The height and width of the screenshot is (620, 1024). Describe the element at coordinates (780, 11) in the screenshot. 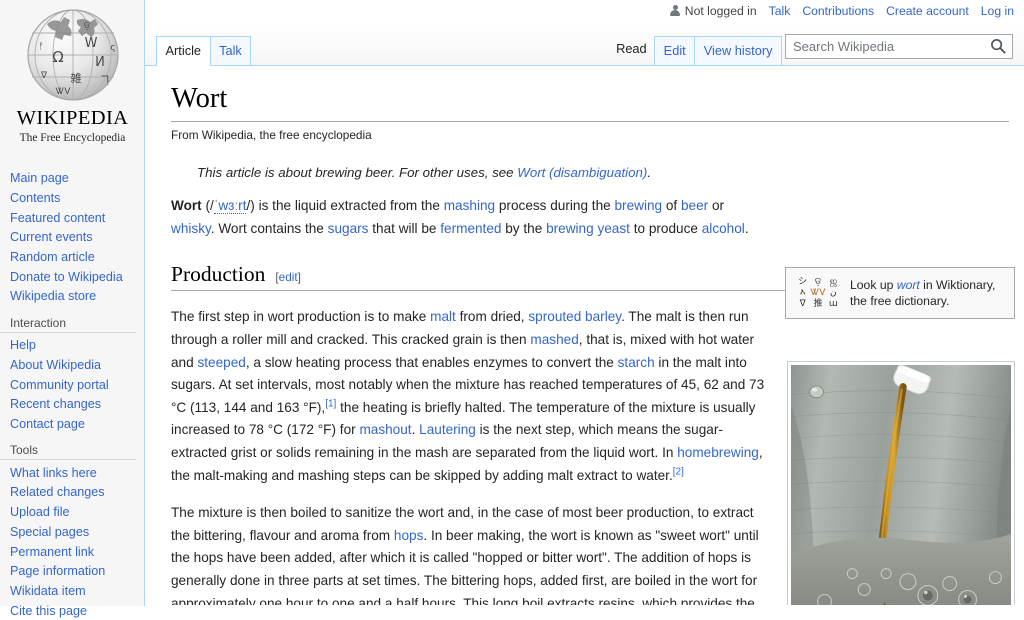

I see `personal-link-talk: Talk` at that location.